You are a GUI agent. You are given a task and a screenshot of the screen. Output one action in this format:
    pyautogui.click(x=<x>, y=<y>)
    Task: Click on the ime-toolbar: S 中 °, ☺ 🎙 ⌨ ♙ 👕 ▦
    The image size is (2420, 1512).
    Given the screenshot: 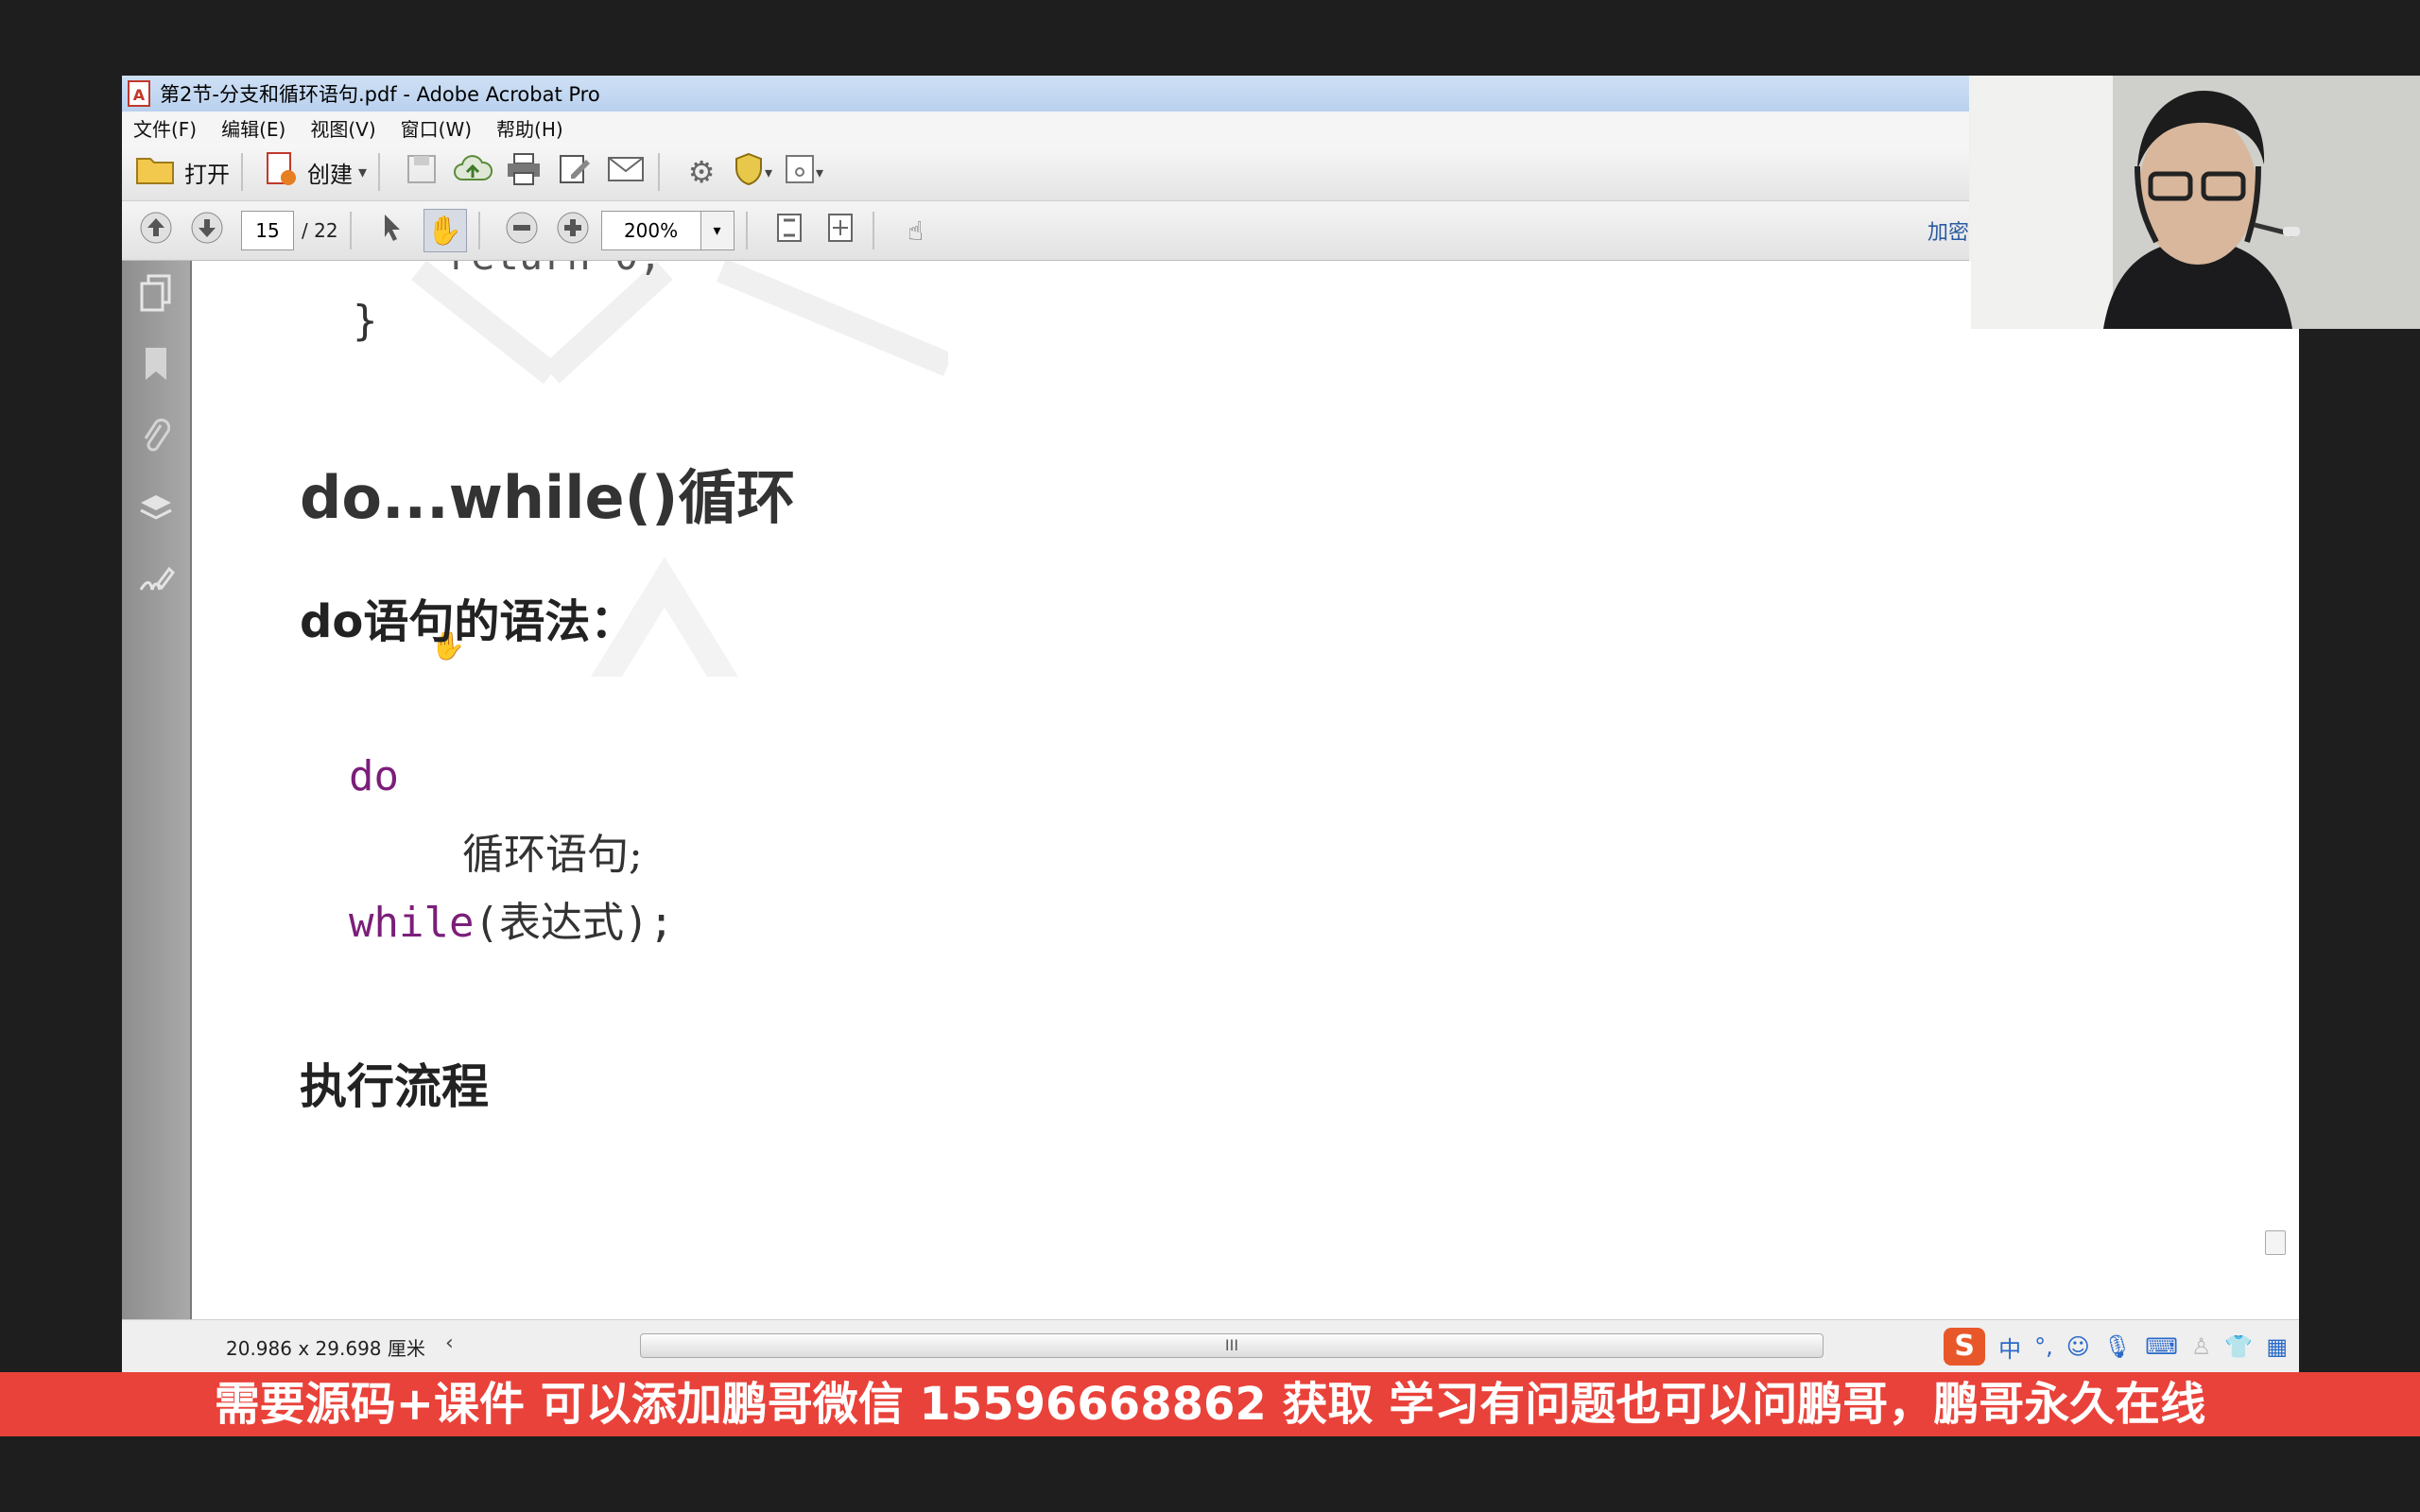 What is the action you would take?
    pyautogui.click(x=2116, y=1347)
    